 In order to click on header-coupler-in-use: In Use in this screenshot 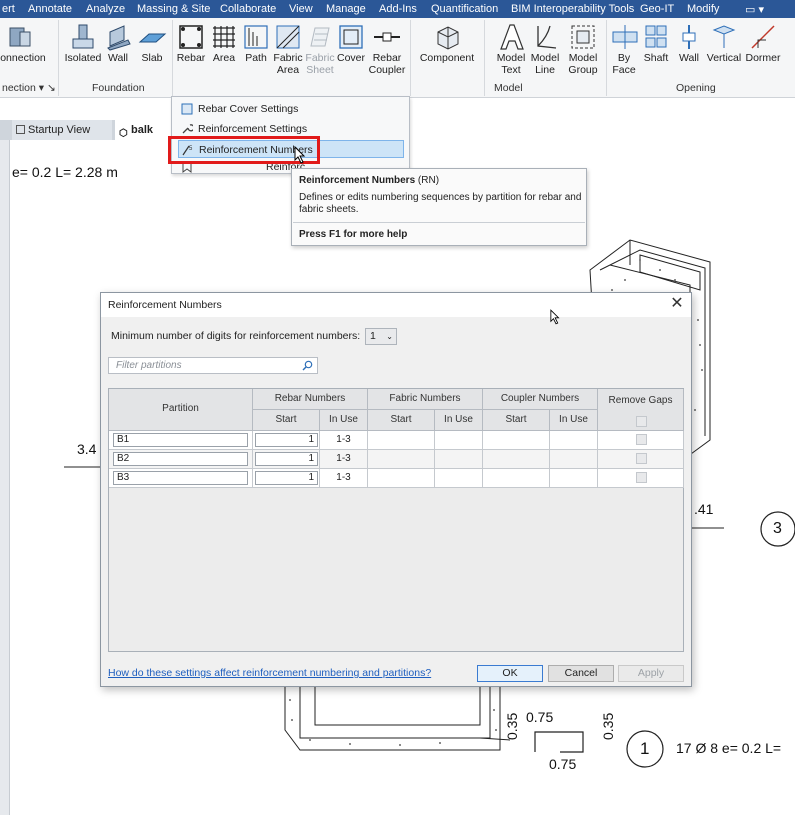, I will do `click(574, 420)`.